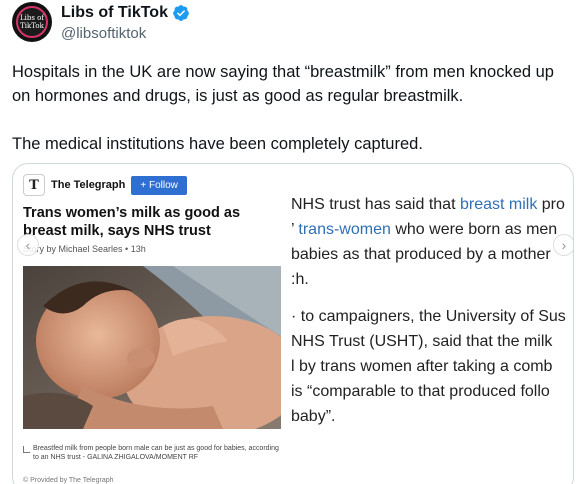 The width and height of the screenshot is (586, 484). I want to click on avatar-logo: Libs of TikTok, so click(32, 22).